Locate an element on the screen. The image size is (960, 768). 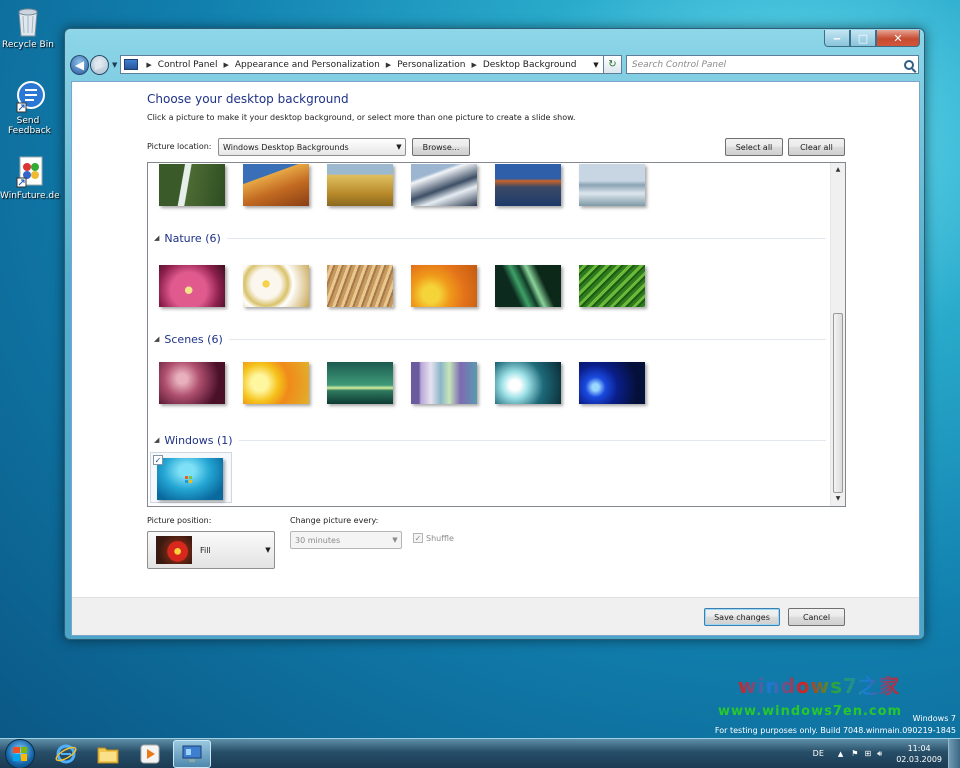
watermark-title: windows7之家 is located at coordinates (819, 684).